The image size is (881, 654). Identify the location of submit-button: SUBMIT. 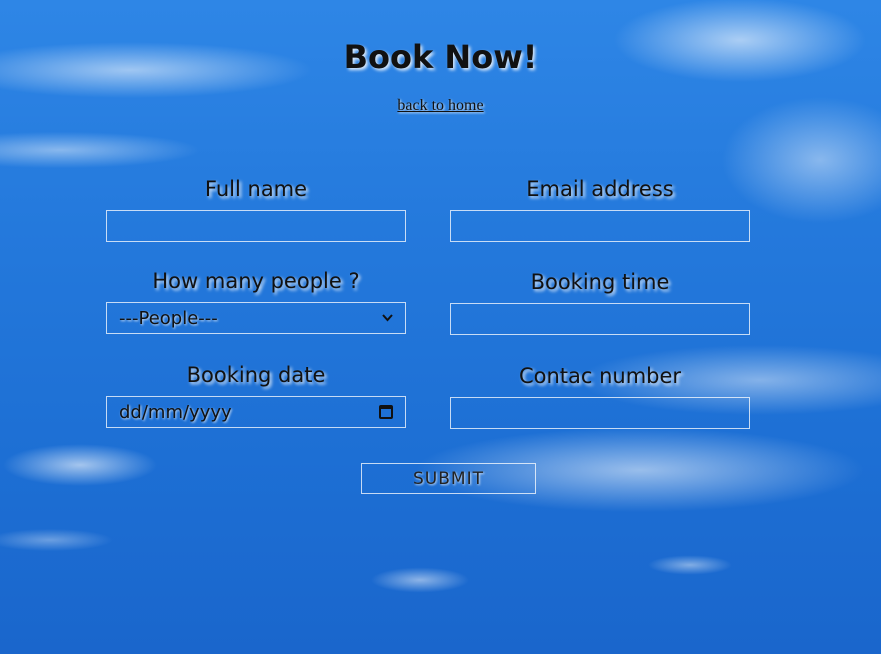
(448, 478).